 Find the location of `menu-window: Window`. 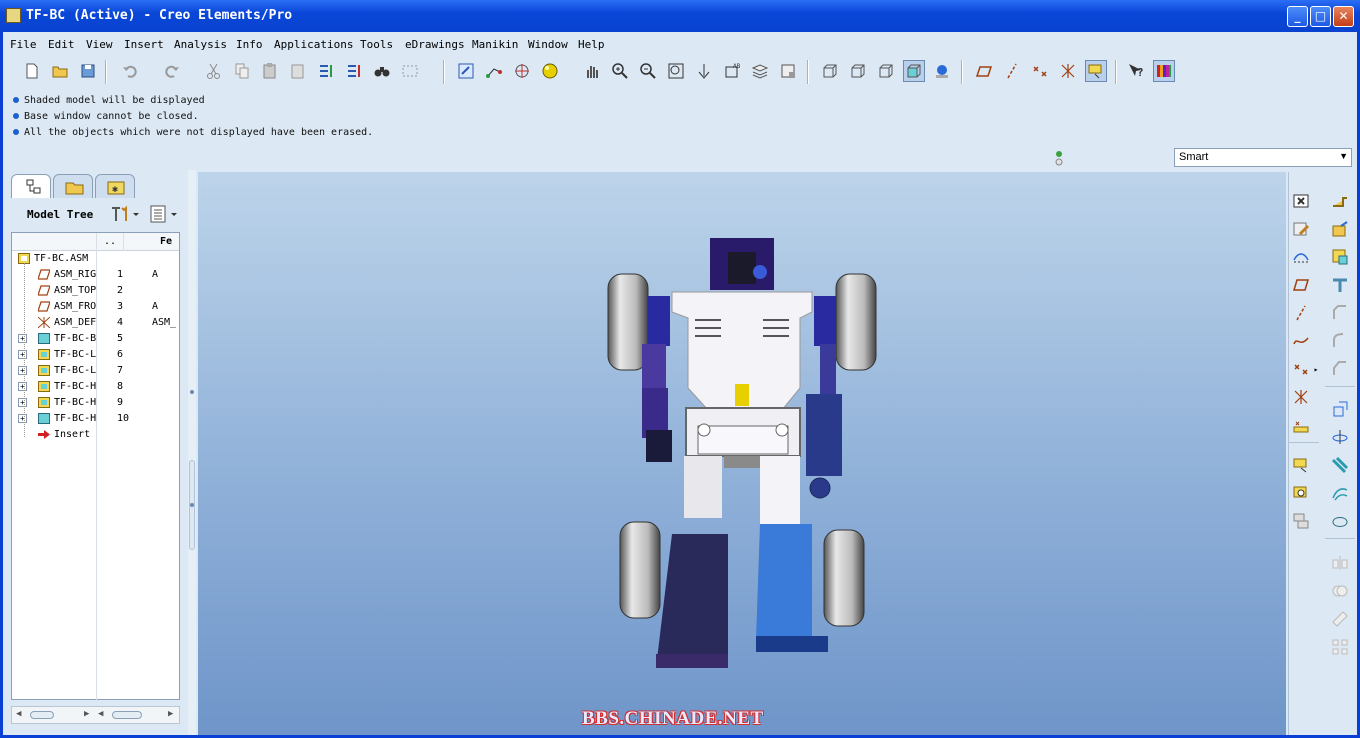

menu-window: Window is located at coordinates (548, 44).